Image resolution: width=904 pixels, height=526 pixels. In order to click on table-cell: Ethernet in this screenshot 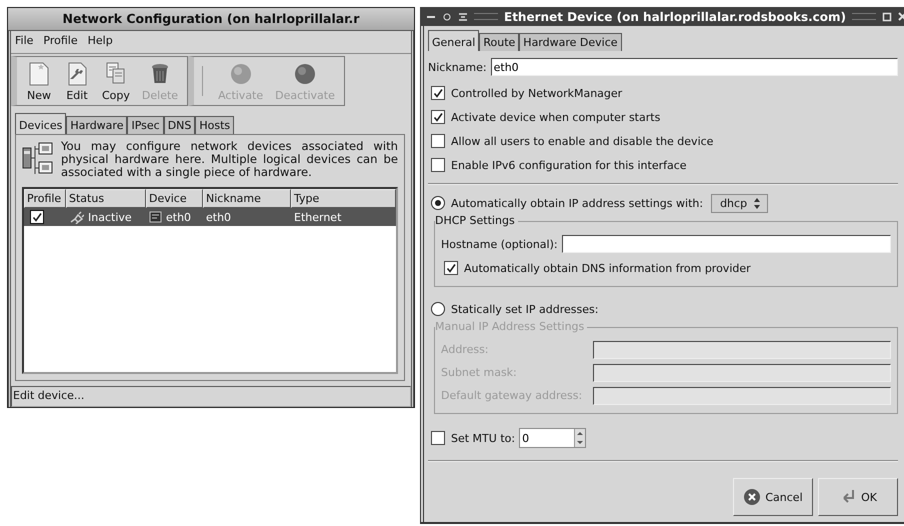, I will do `click(318, 217)`.